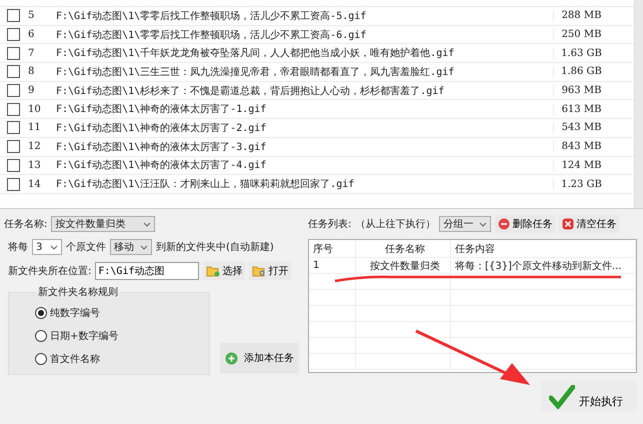 This screenshot has width=643, height=424. I want to click on rule-radio: 日期+数字编号, so click(122, 335).